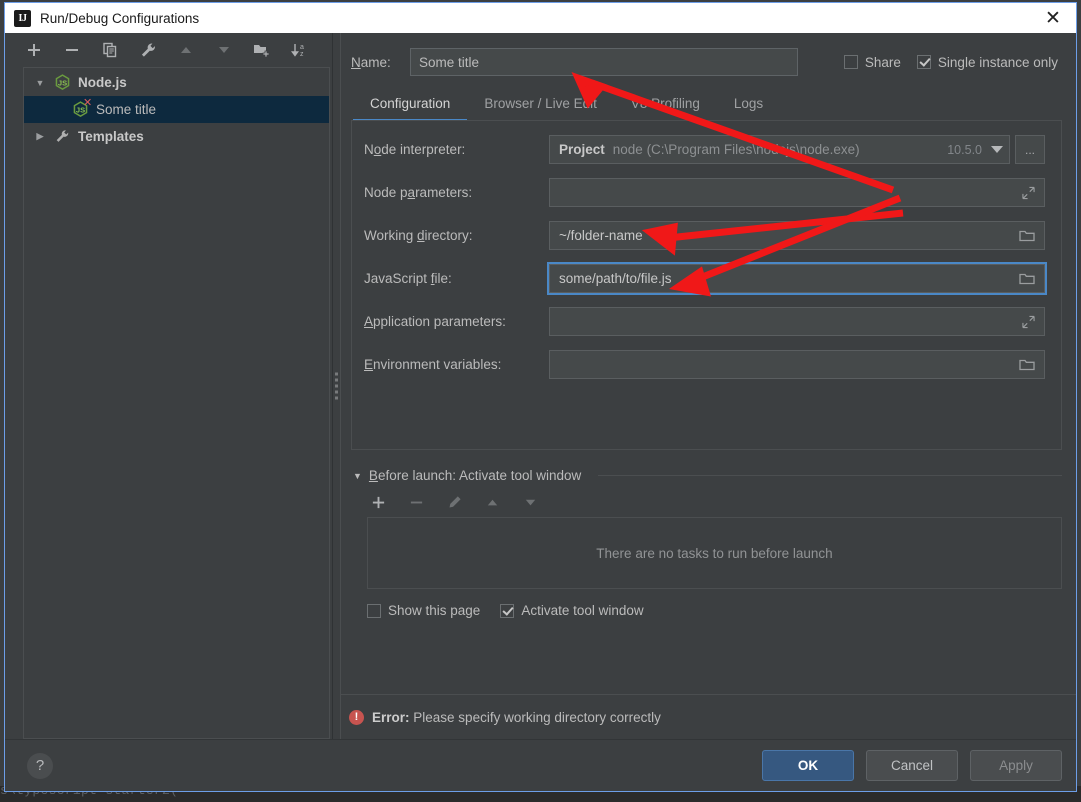  I want to click on node-interpreter-prefix: Project, so click(582, 149).